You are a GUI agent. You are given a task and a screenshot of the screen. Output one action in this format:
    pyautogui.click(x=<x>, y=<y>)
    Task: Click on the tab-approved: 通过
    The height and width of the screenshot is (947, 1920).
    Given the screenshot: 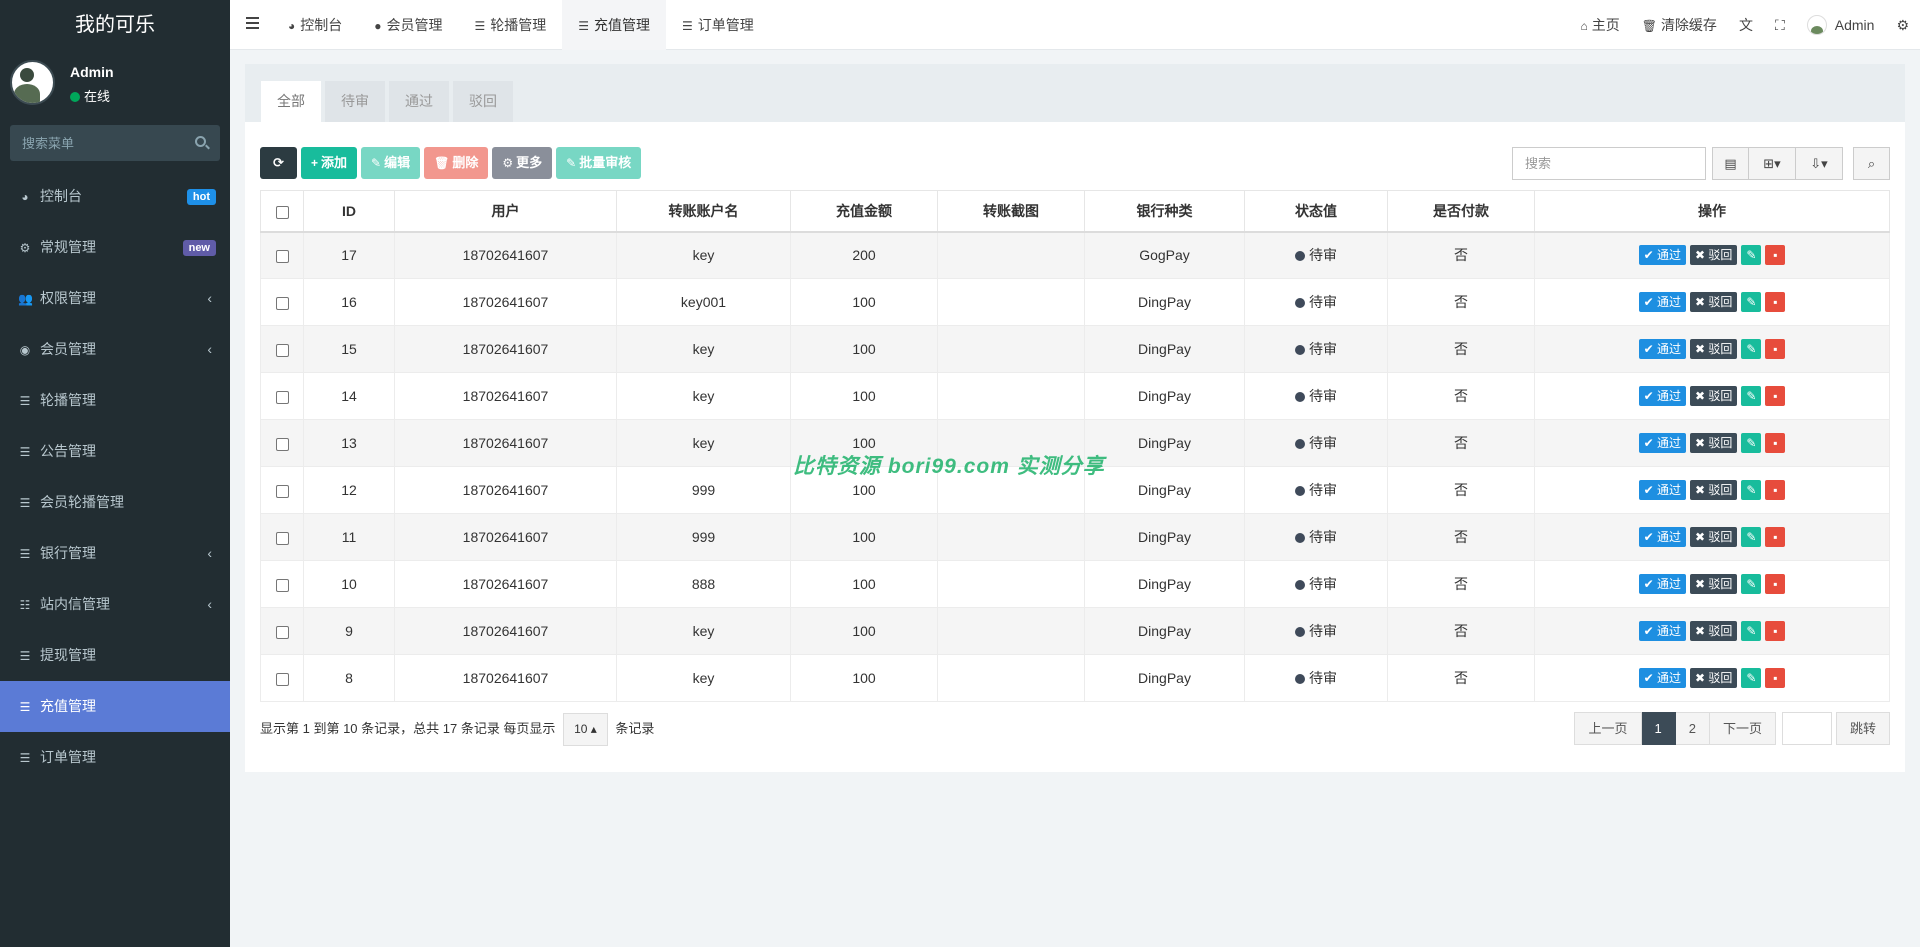 What is the action you would take?
    pyautogui.click(x=419, y=101)
    